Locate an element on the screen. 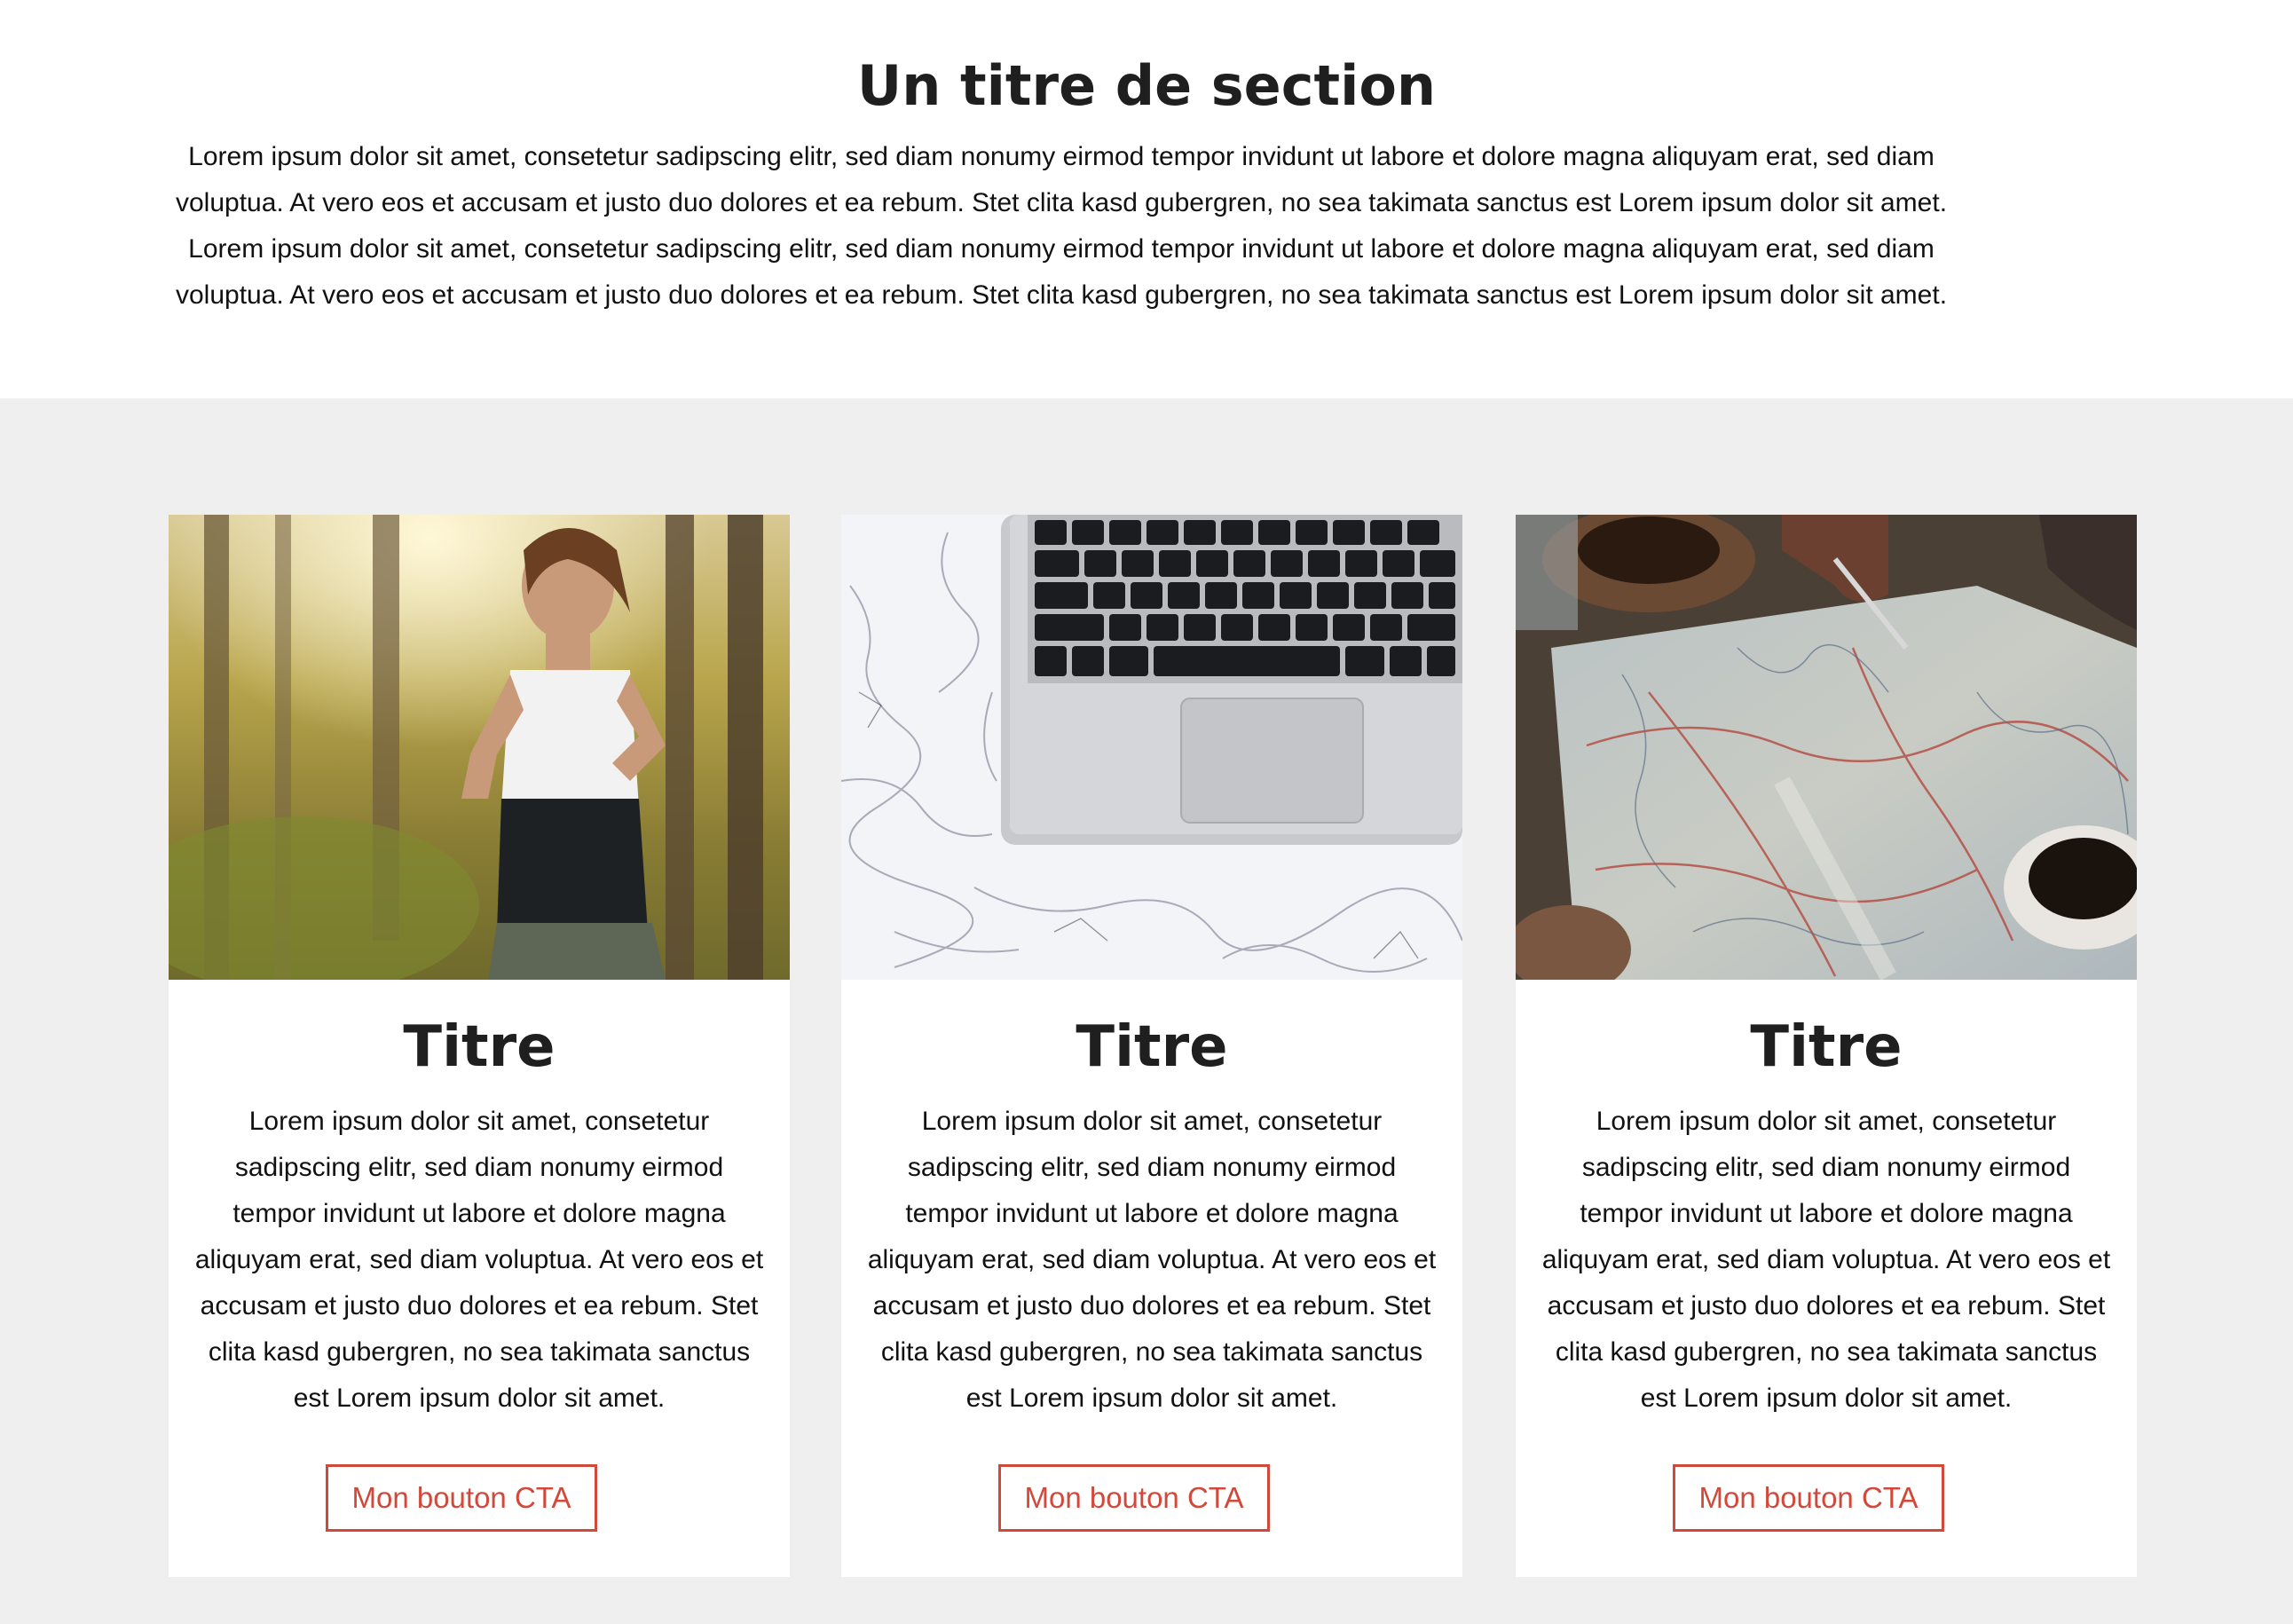 The height and width of the screenshot is (1624, 2293). woman-running-photo is located at coordinates (479, 748).